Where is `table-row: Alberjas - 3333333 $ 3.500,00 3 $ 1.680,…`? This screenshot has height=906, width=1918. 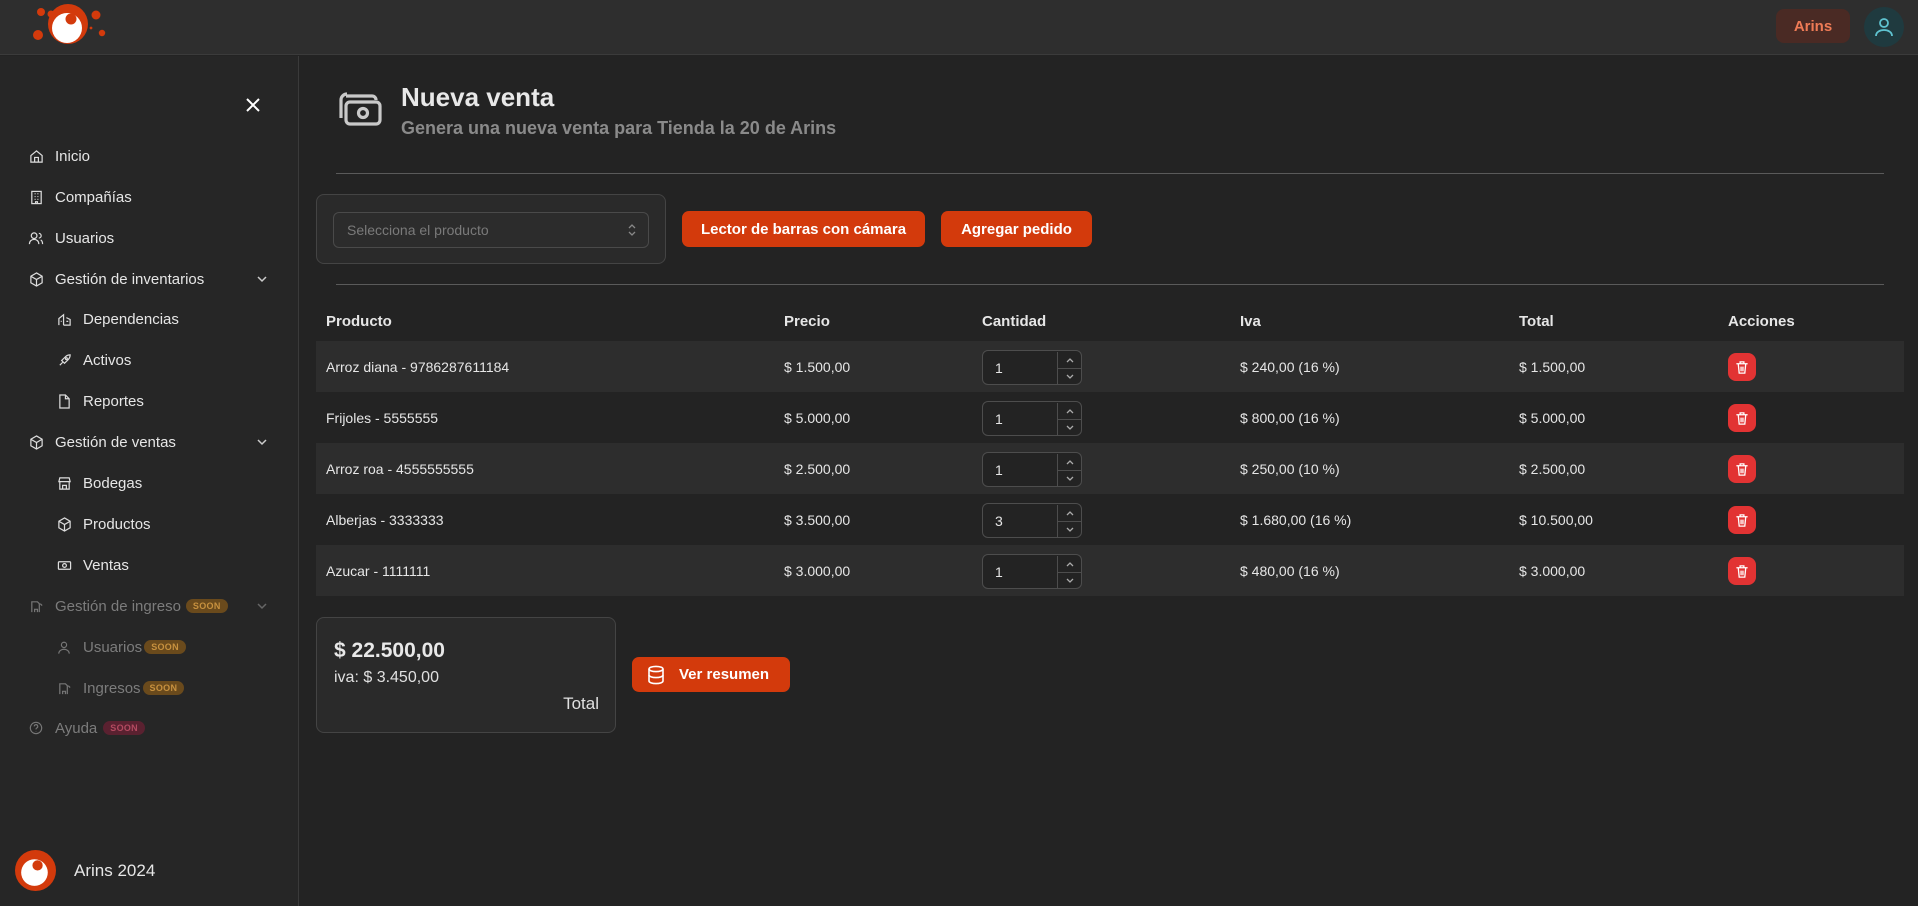 table-row: Alberjas - 3333333 $ 3.500,00 3 $ 1.680,… is located at coordinates (1110, 519).